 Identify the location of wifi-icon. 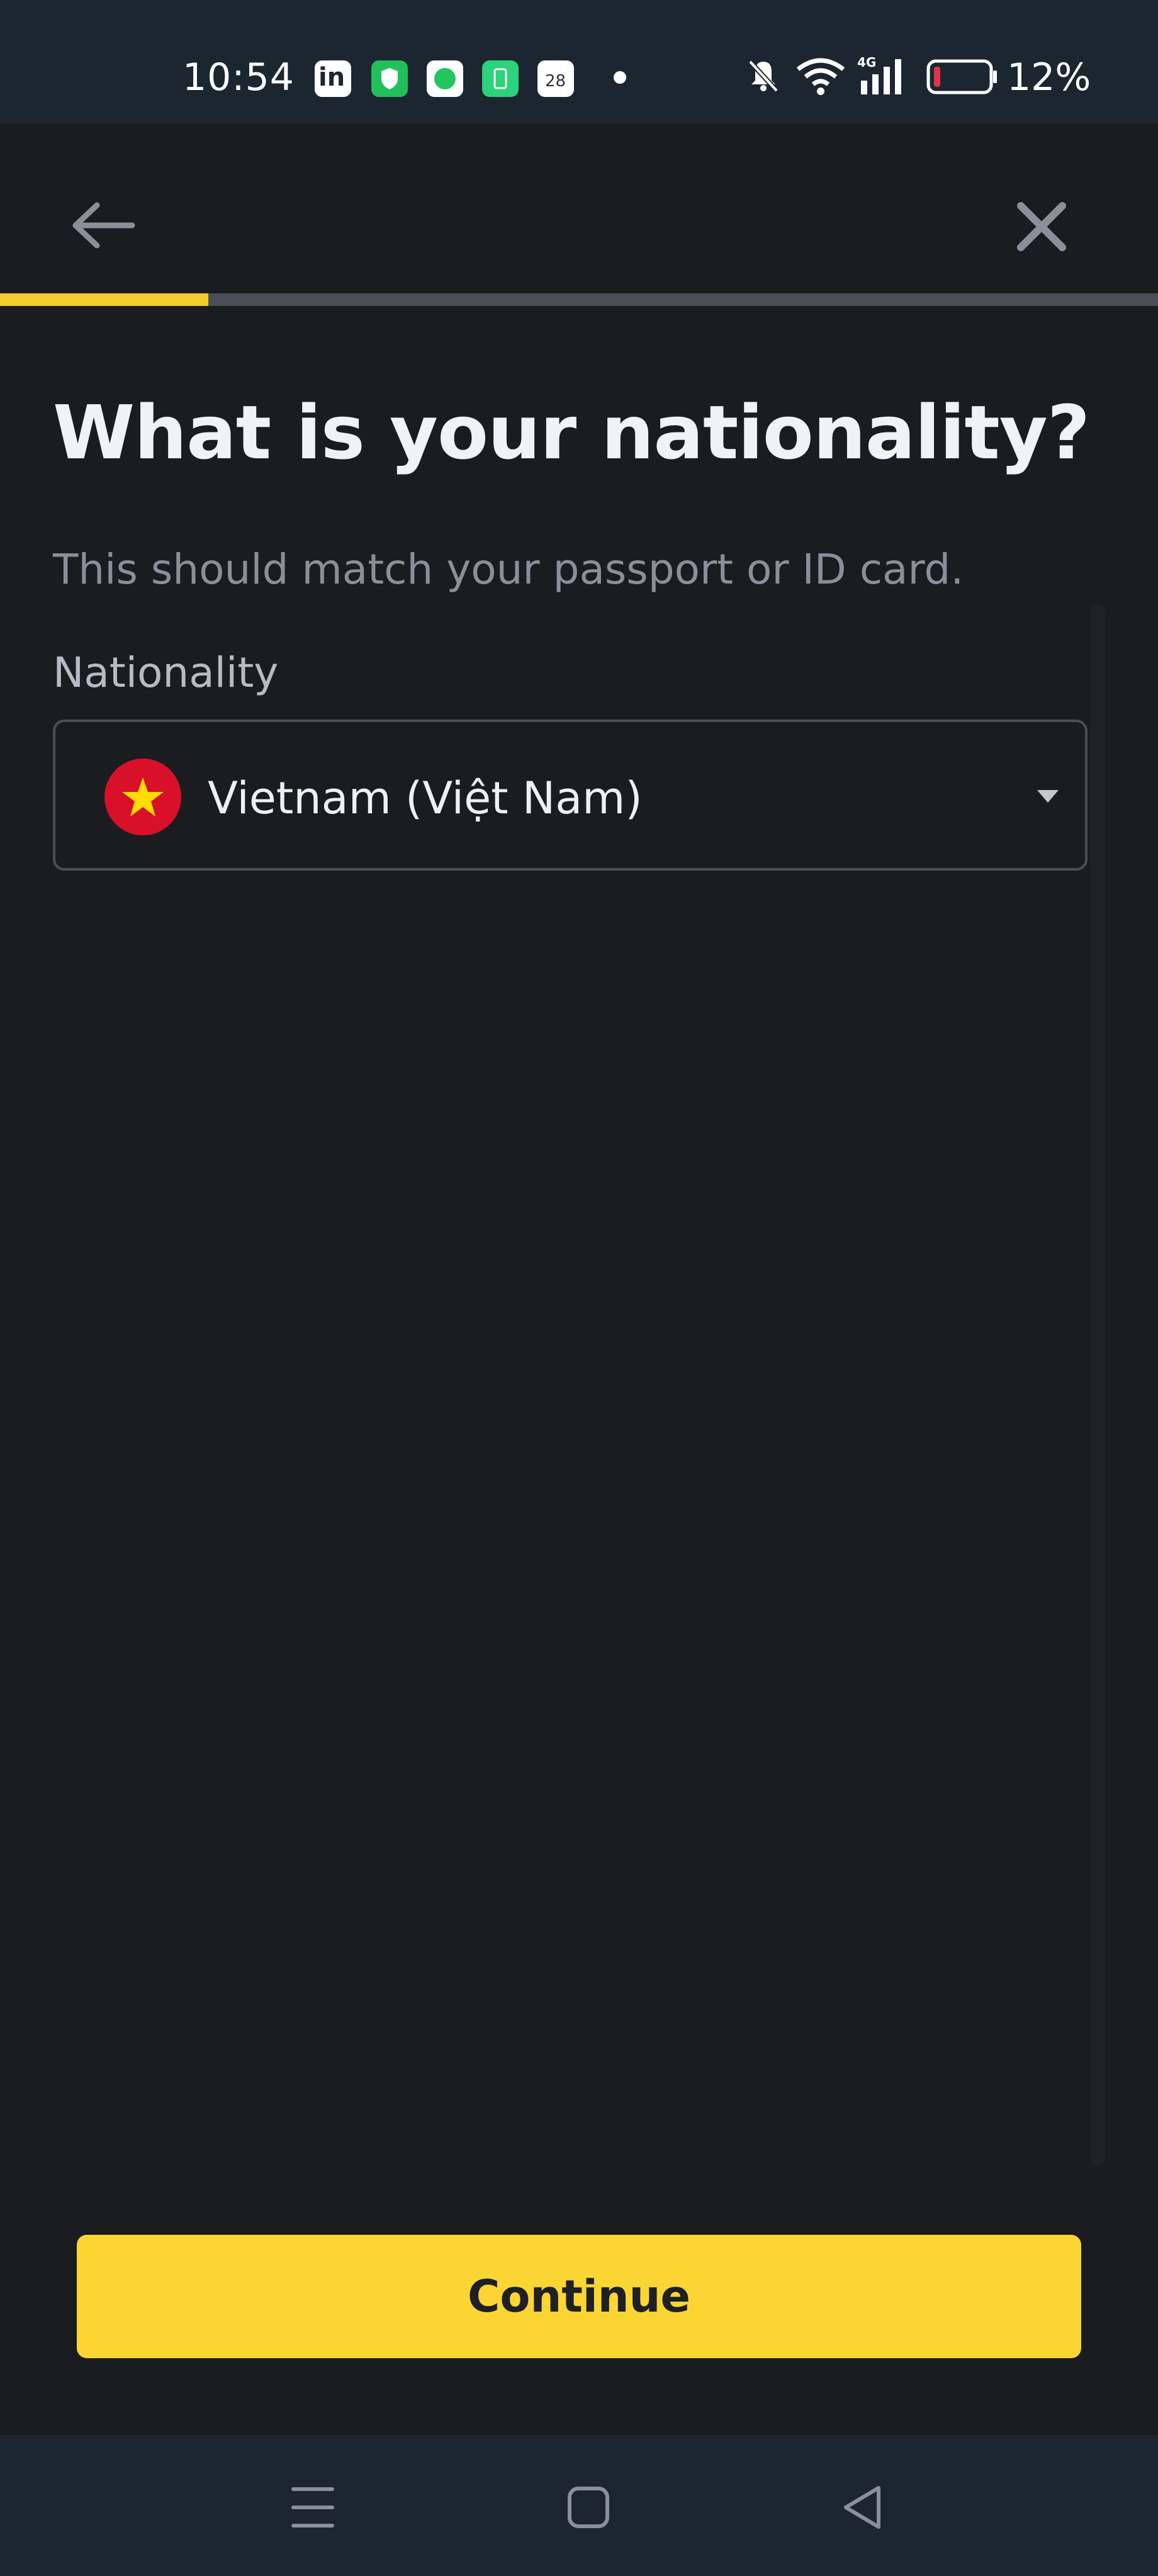
(820, 76).